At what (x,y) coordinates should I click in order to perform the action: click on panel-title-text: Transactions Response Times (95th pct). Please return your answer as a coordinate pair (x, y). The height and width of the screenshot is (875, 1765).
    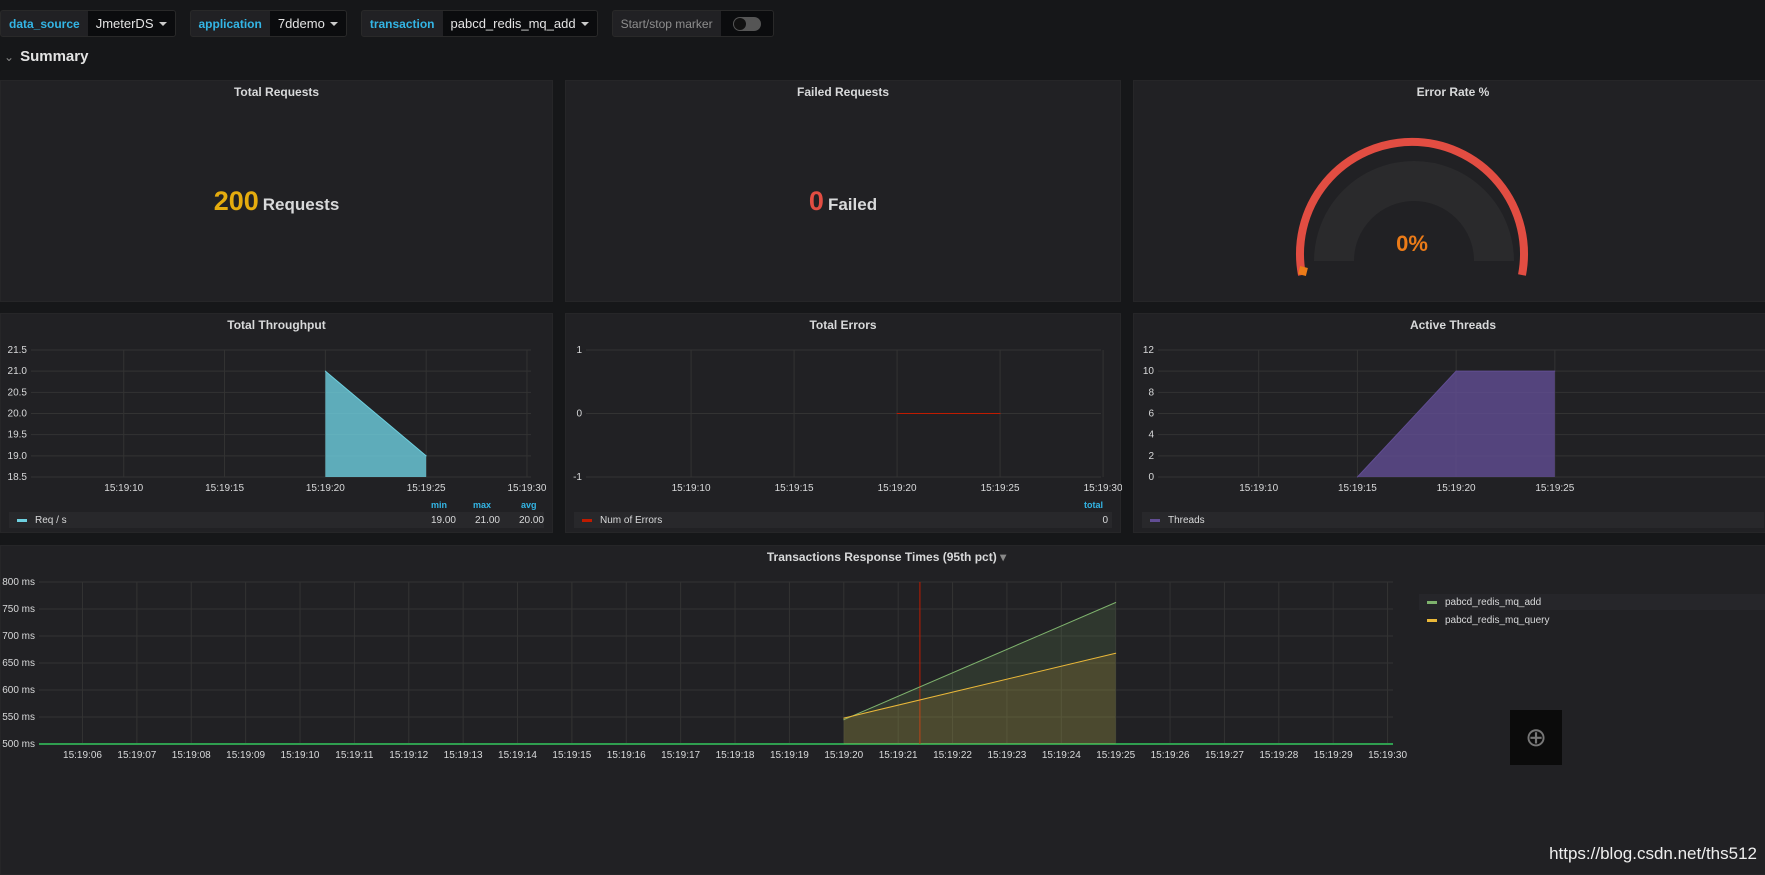
    Looking at the image, I should click on (881, 557).